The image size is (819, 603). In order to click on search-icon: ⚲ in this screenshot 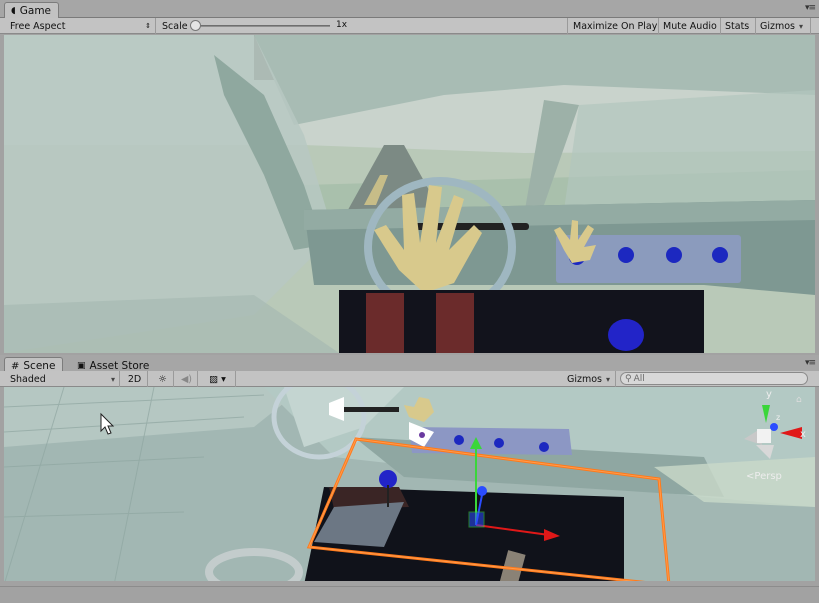, I will do `click(628, 378)`.